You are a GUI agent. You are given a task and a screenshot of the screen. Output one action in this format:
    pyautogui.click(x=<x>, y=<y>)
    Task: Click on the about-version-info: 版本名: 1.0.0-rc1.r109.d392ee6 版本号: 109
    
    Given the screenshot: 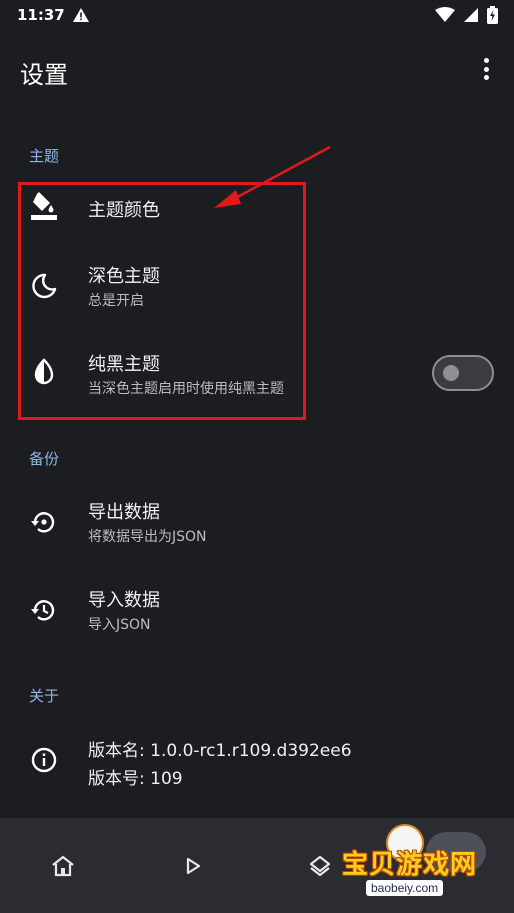 What is the action you would take?
    pyautogui.click(x=257, y=760)
    